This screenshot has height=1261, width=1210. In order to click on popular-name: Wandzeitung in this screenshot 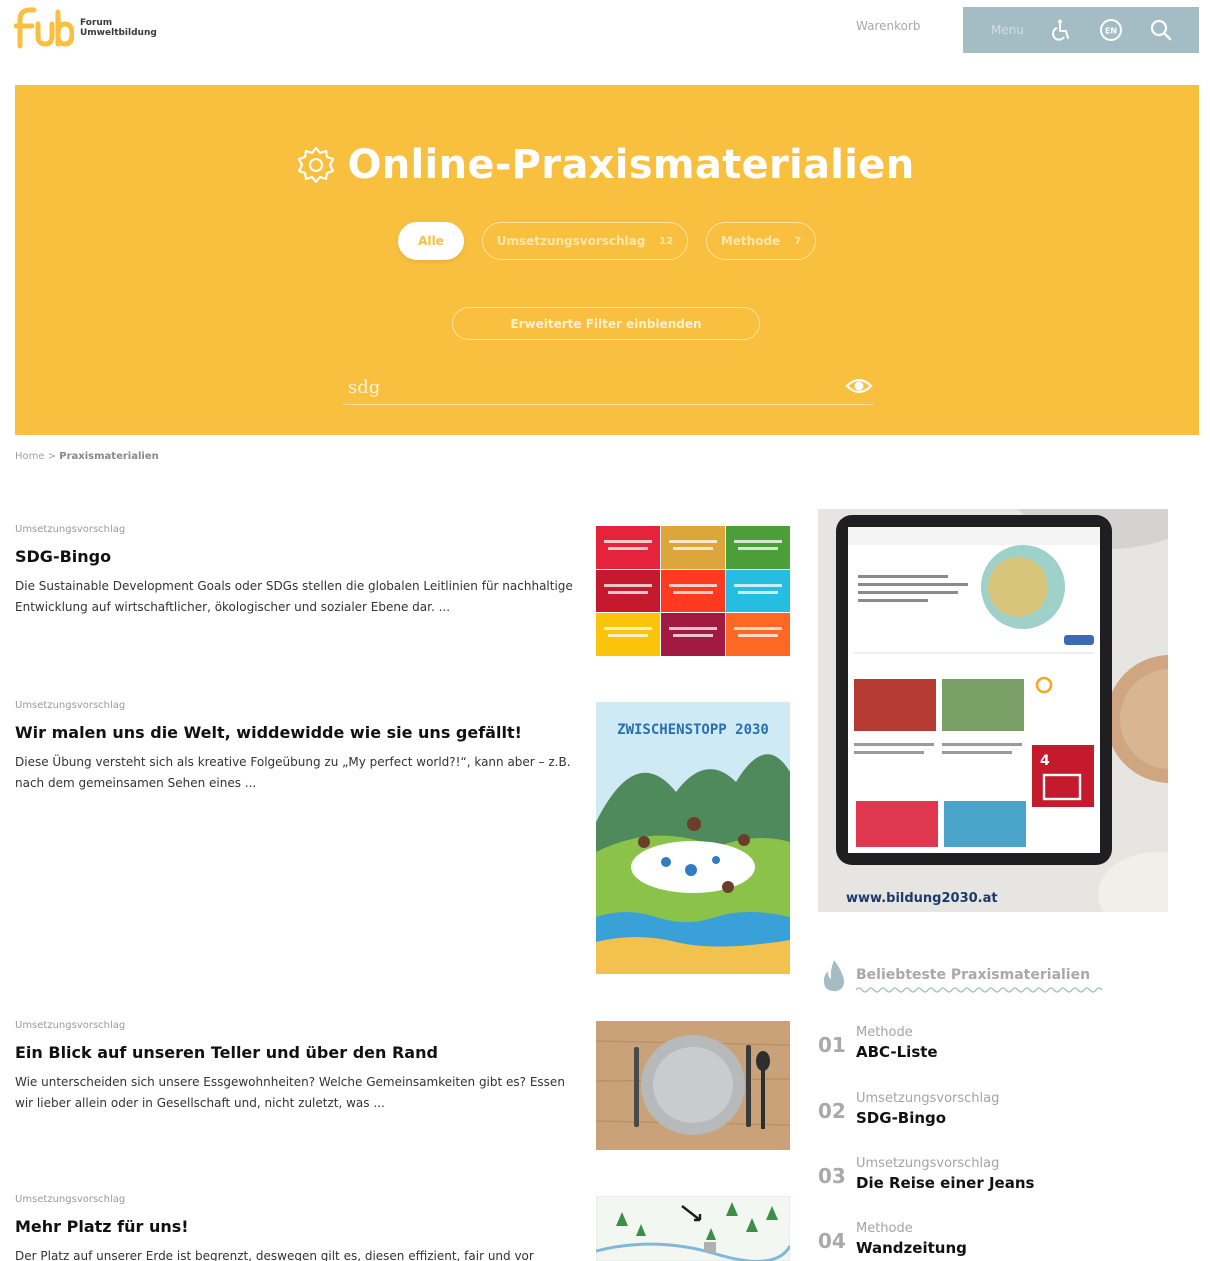, I will do `click(911, 1248)`.